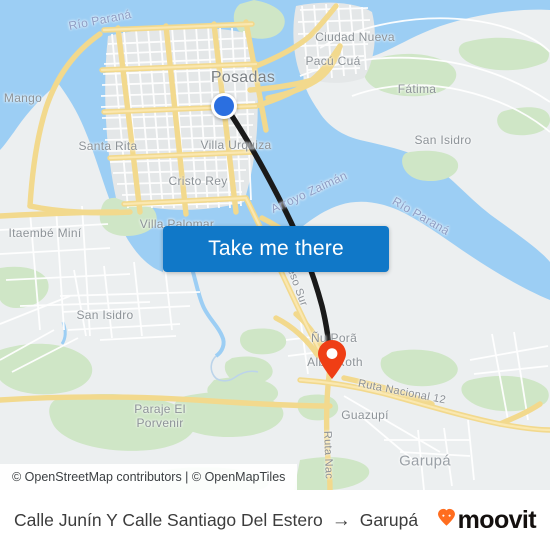 This screenshot has height=550, width=550. What do you see at coordinates (341, 520) in the screenshot?
I see `arrow-right-icon: →` at bounding box center [341, 520].